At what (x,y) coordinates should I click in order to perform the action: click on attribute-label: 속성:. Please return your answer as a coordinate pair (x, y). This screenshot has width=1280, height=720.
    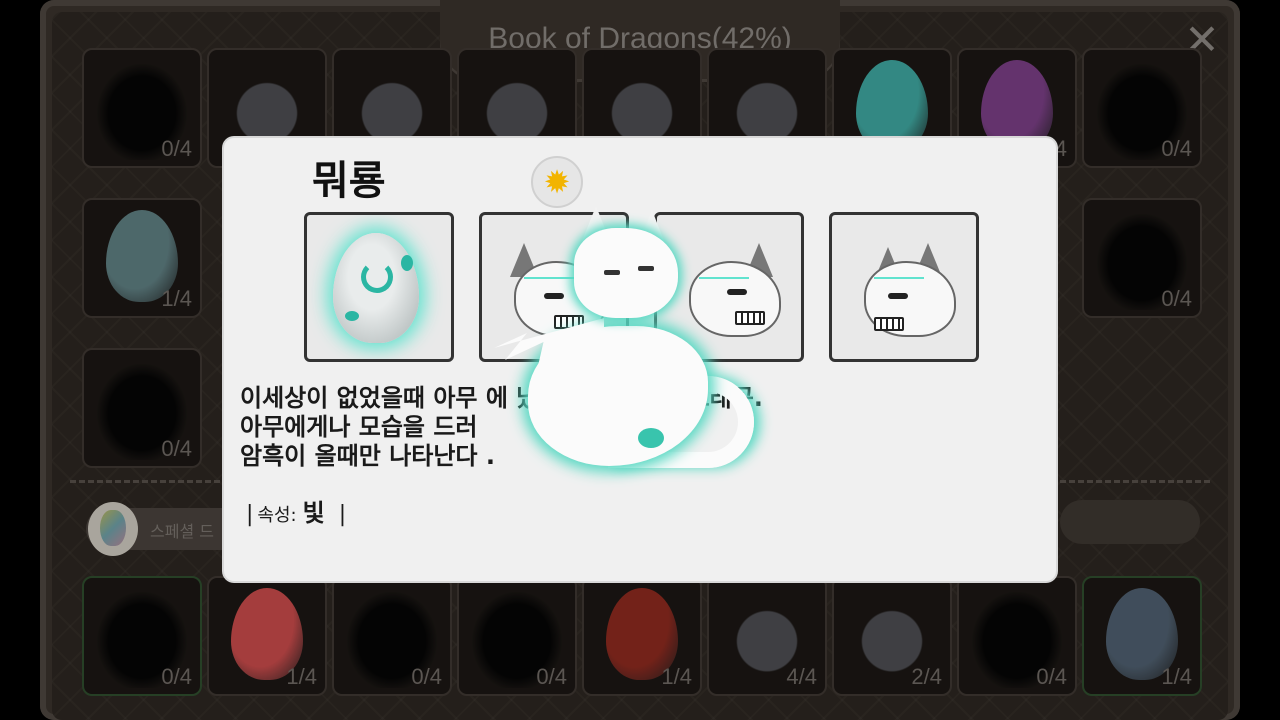
    Looking at the image, I should click on (277, 515).